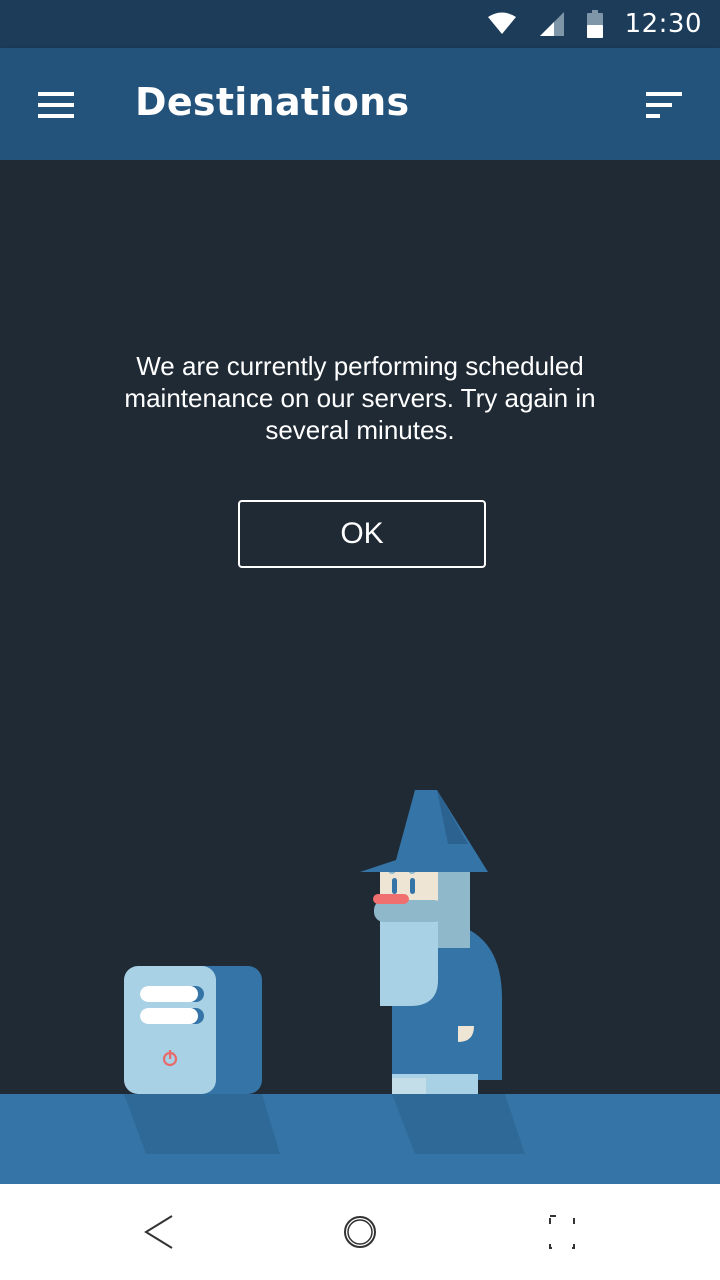 This screenshot has height=1280, width=720. I want to click on menu-button, so click(56, 105).